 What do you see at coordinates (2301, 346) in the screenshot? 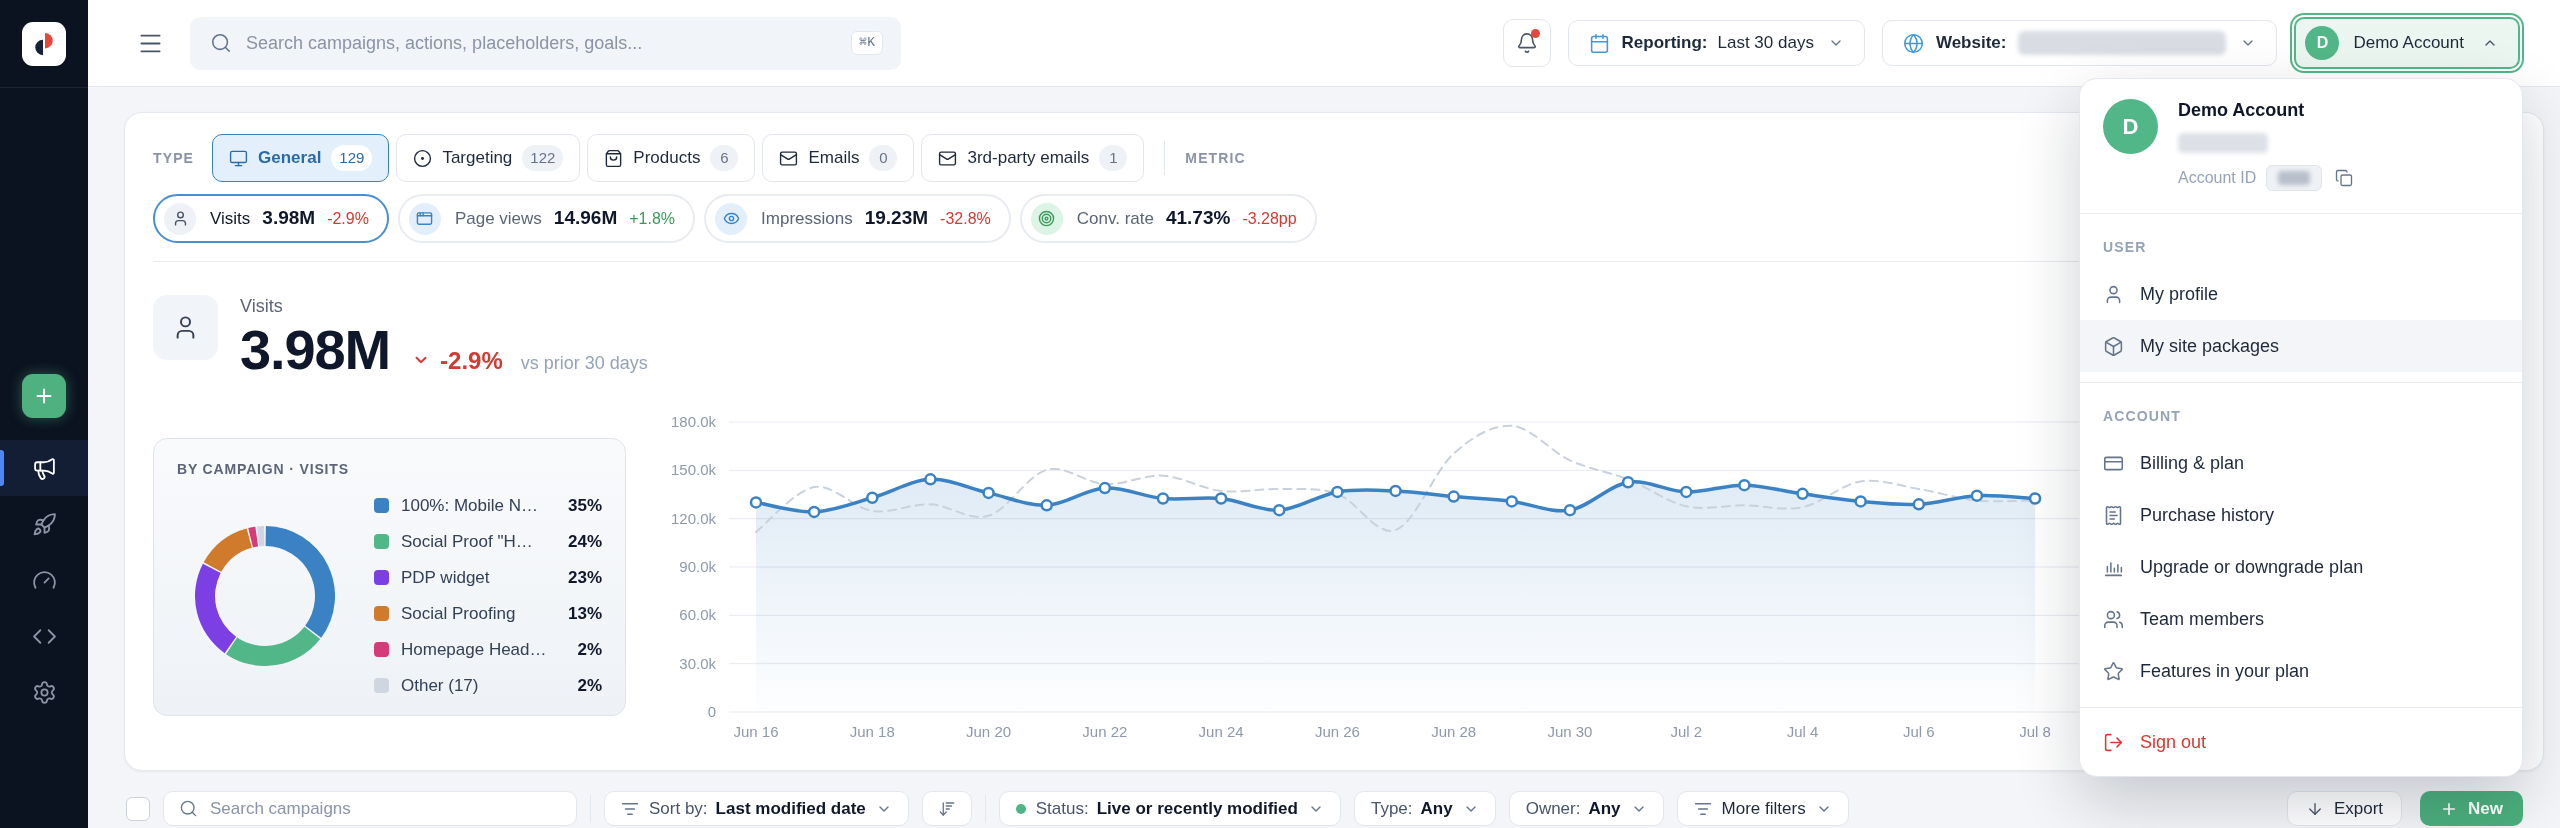
I see `menu-item: My site packages` at bounding box center [2301, 346].